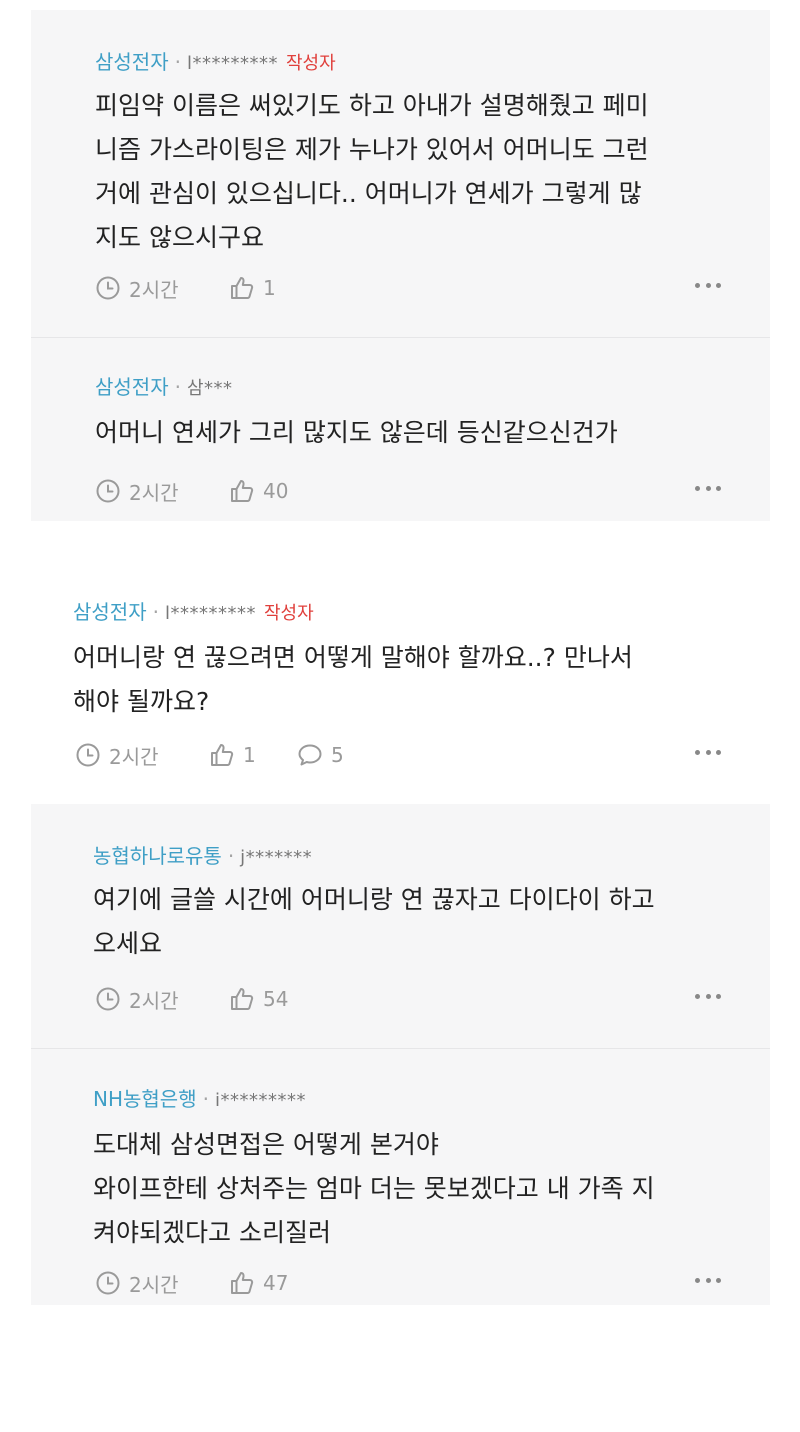  Describe the element at coordinates (157, 856) in the screenshot. I see `author-name: 농협하나로유통` at that location.